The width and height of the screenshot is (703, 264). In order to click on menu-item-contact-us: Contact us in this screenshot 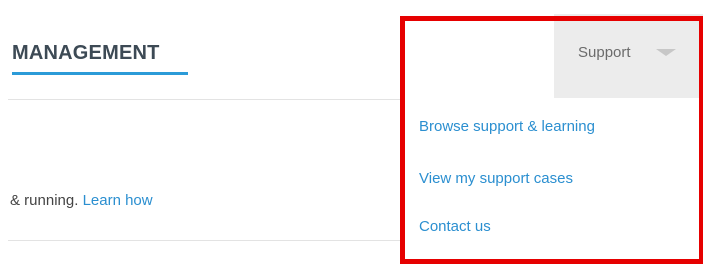, I will do `click(455, 226)`.